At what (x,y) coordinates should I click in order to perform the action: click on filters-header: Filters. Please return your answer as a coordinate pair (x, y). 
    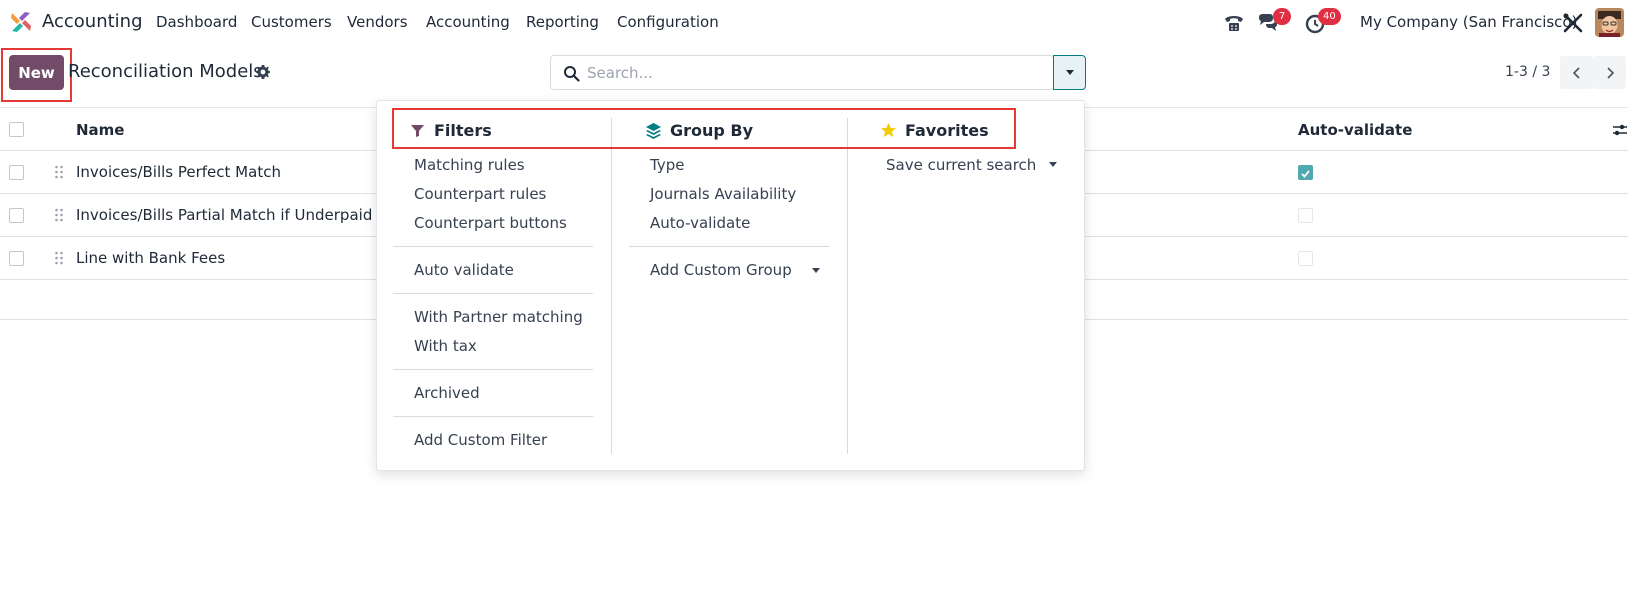
    Looking at the image, I should click on (450, 130).